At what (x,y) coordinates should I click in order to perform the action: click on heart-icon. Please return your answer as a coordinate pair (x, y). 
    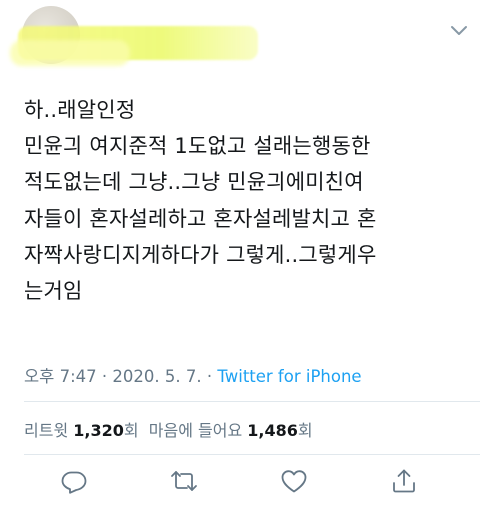
    Looking at the image, I should click on (294, 481).